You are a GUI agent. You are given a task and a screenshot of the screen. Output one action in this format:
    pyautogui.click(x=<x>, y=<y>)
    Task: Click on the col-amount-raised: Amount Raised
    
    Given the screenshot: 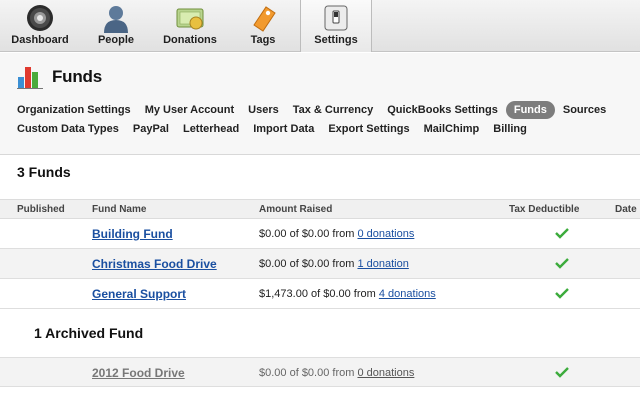 What is the action you would take?
    pyautogui.click(x=296, y=209)
    